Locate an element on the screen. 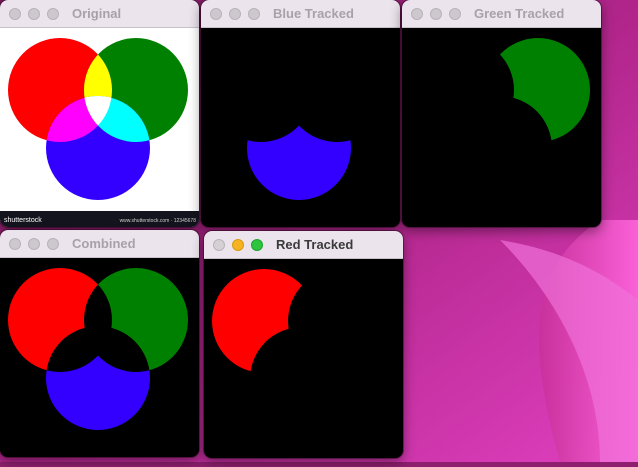 The width and height of the screenshot is (638, 467). watermark-right: www.shutterstock.com · 12345678 is located at coordinates (158, 221).